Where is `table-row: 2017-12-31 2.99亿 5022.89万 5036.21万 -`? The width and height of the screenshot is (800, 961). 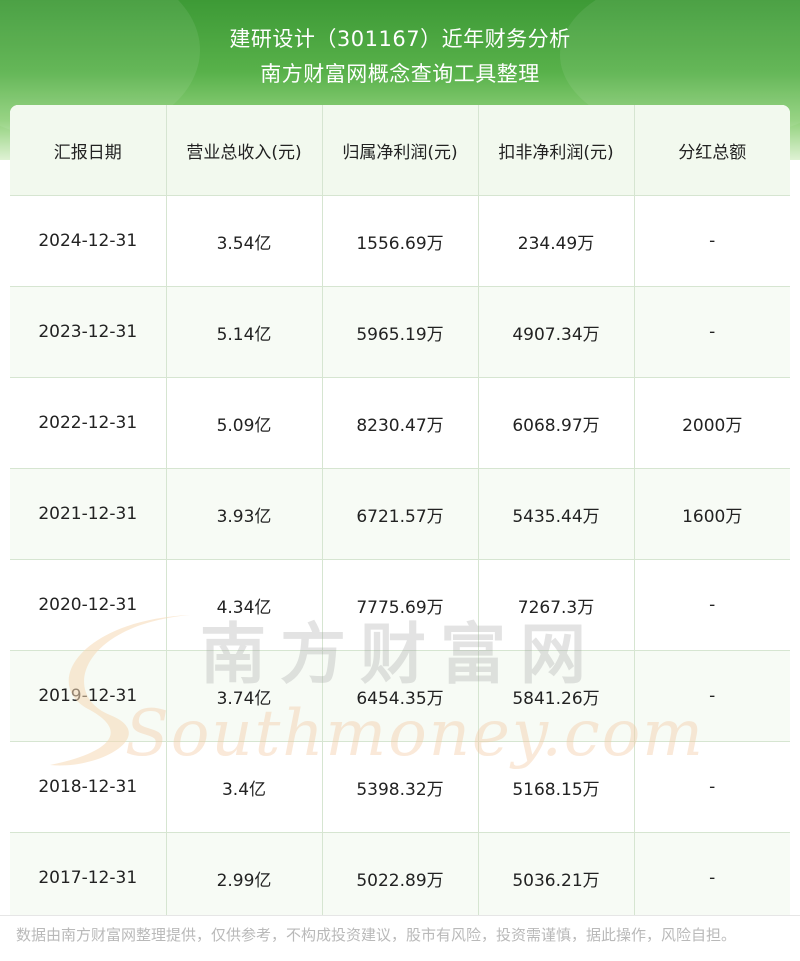 table-row: 2017-12-31 2.99亿 5022.89万 5036.21万 - is located at coordinates (400, 873).